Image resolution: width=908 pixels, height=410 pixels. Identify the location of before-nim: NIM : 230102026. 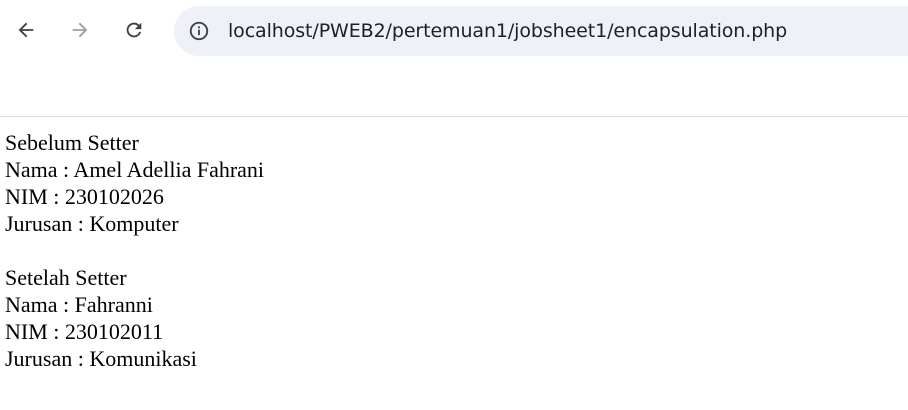
(84, 196).